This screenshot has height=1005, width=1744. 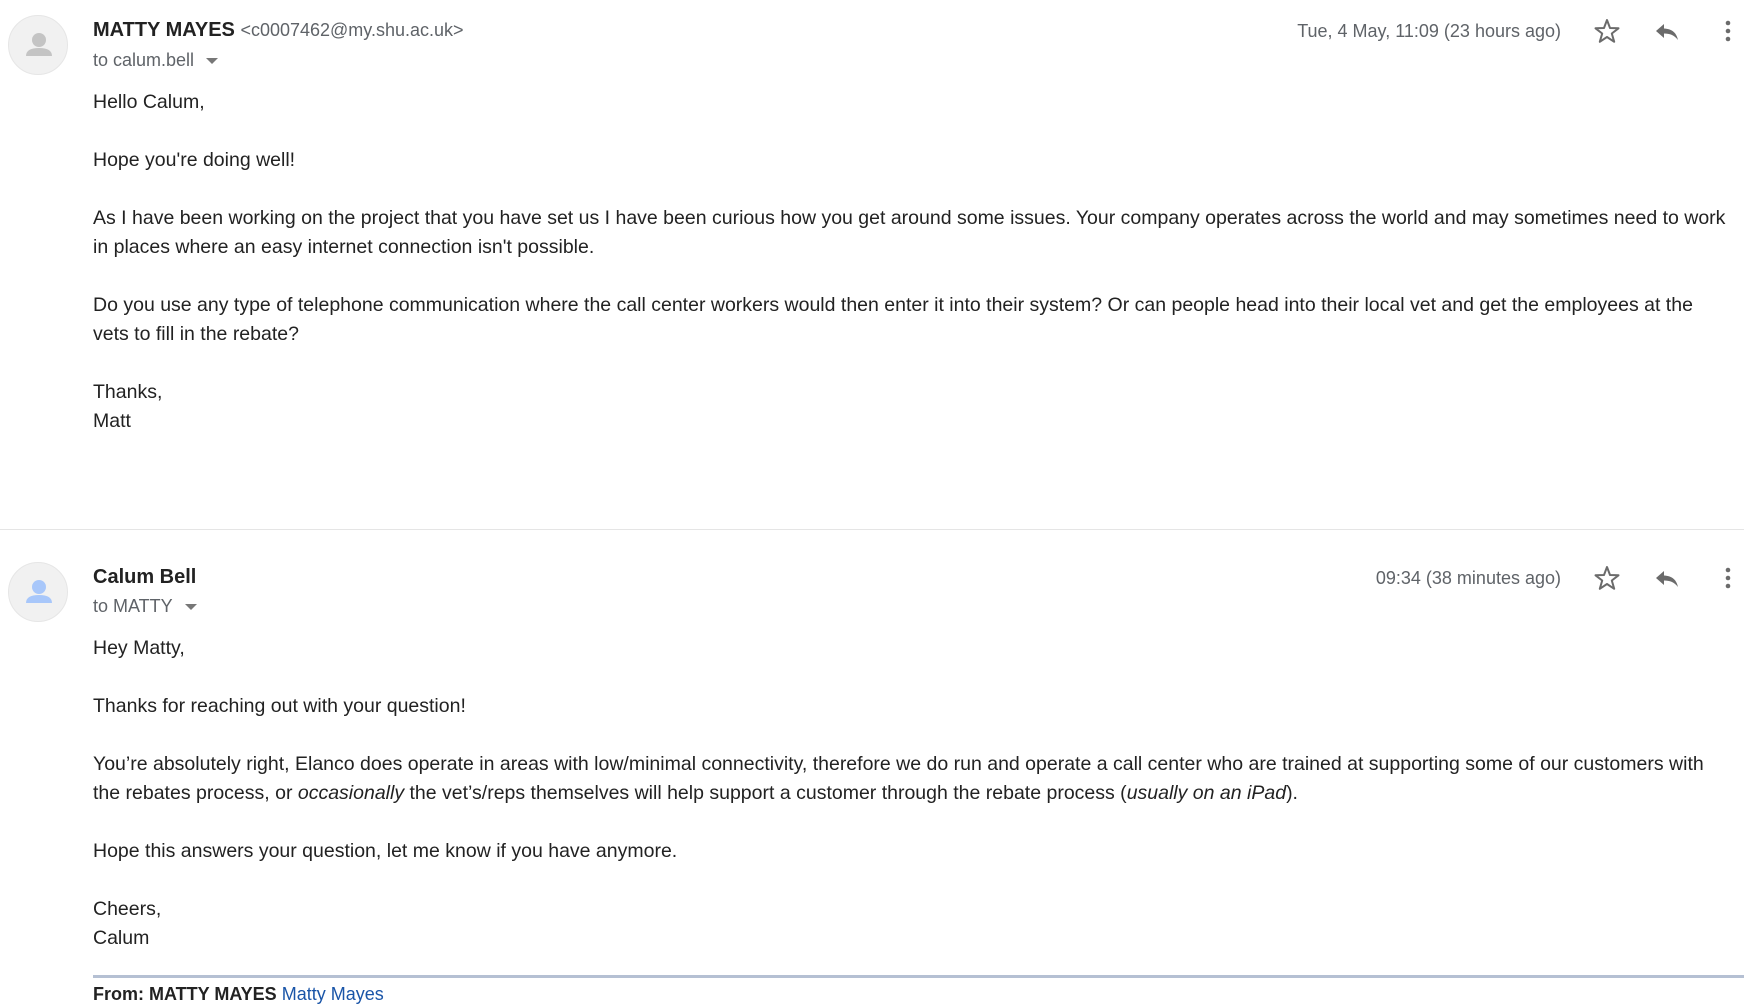 I want to click on sender-email: <c0007462@my.shu.ac.uk>, so click(x=352, y=30).